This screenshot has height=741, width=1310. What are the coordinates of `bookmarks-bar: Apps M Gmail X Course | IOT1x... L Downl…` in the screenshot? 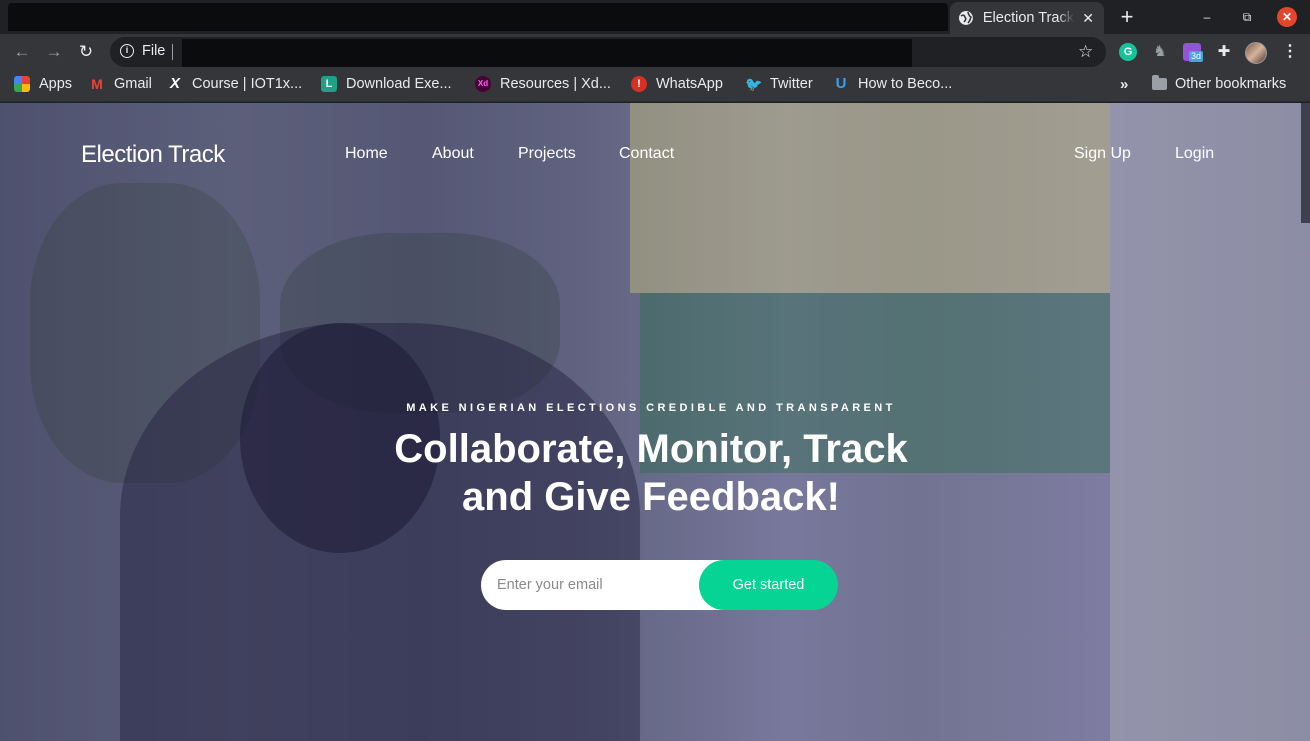 It's located at (655, 86).